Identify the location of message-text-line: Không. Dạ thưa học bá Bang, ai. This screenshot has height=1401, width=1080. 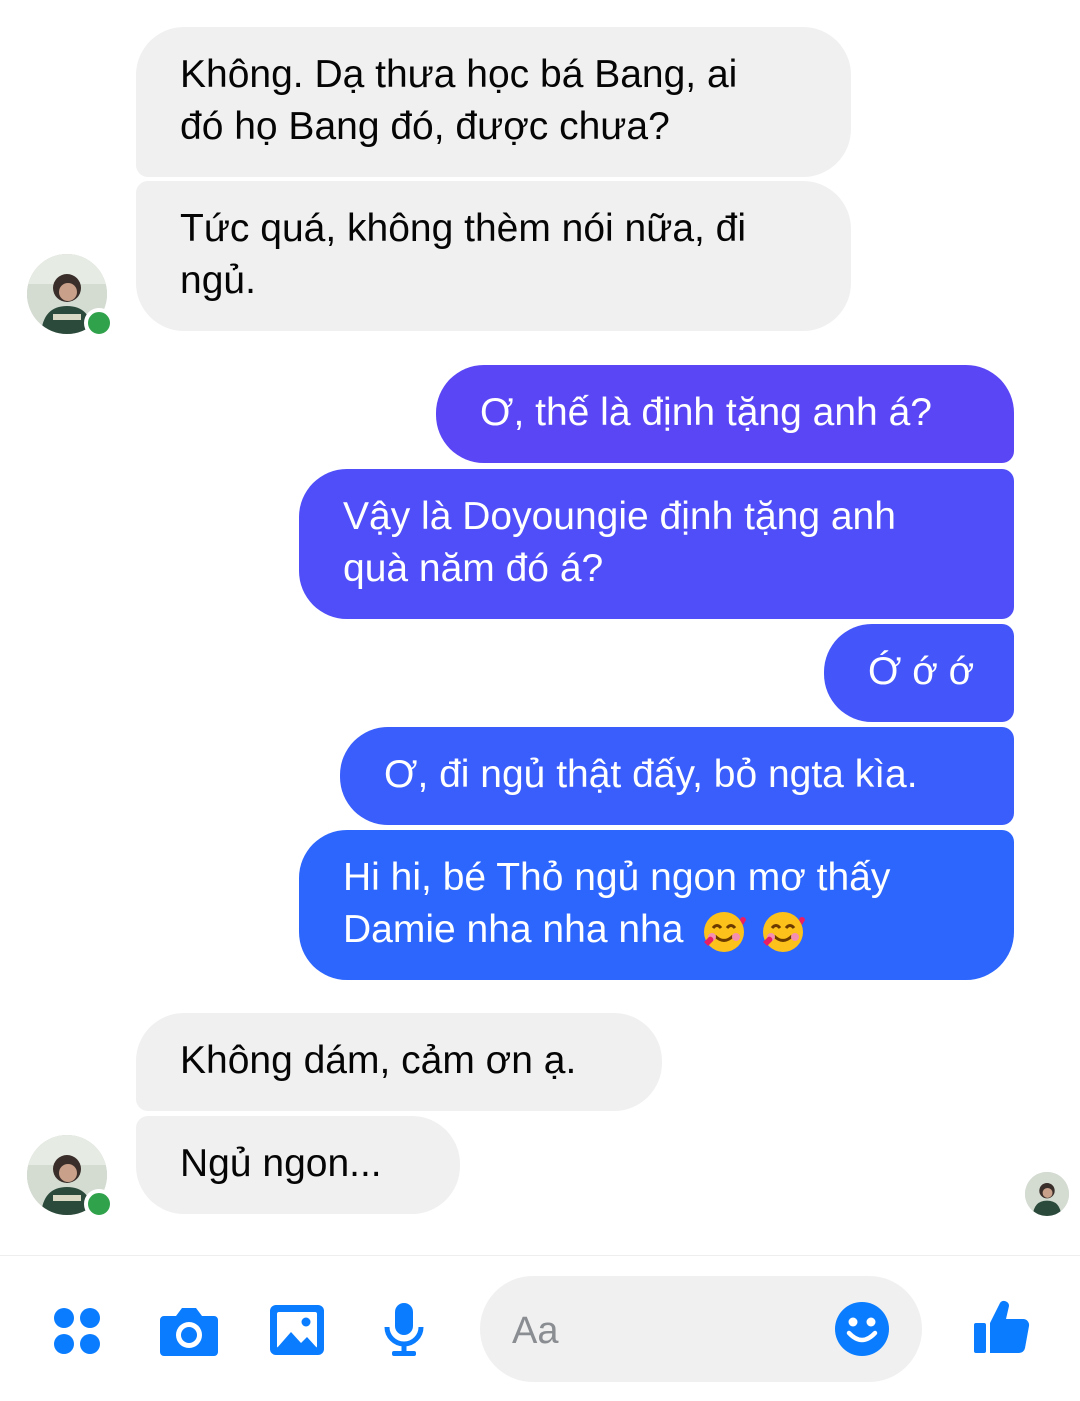
(459, 74).